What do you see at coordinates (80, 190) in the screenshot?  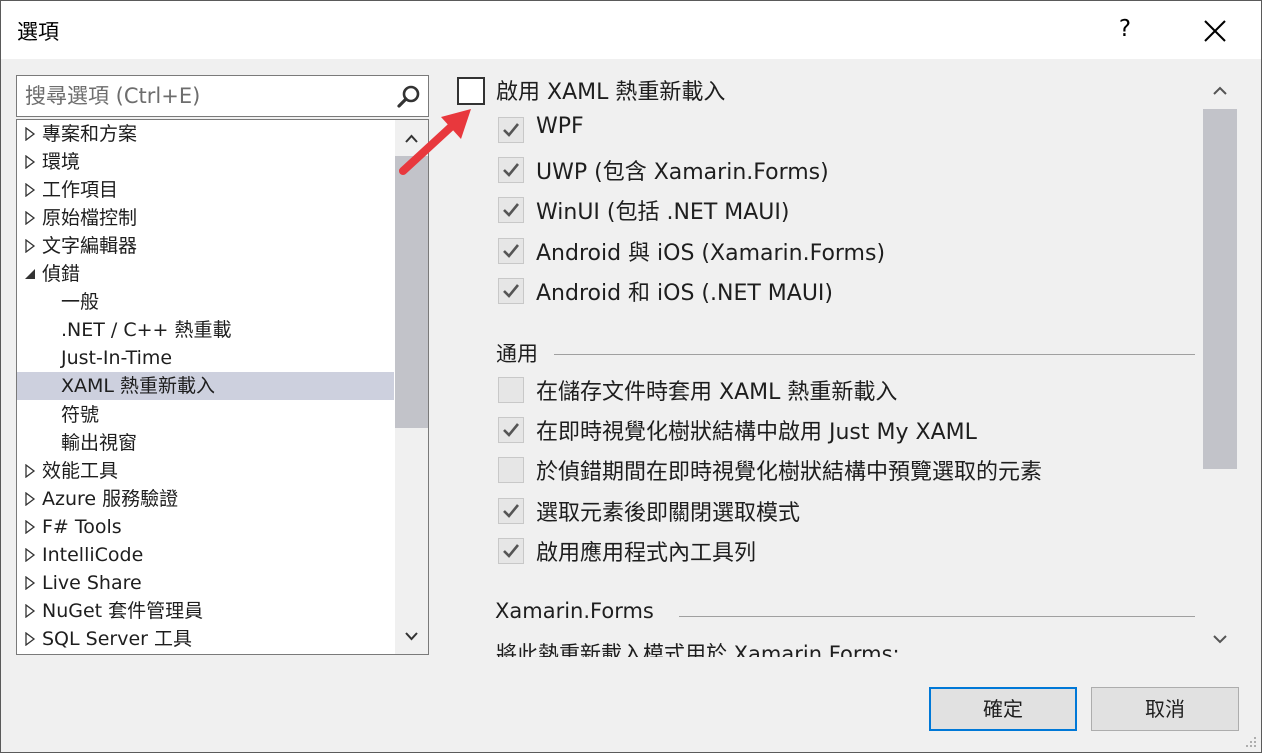 I see `tree-item-label: 工作項目` at bounding box center [80, 190].